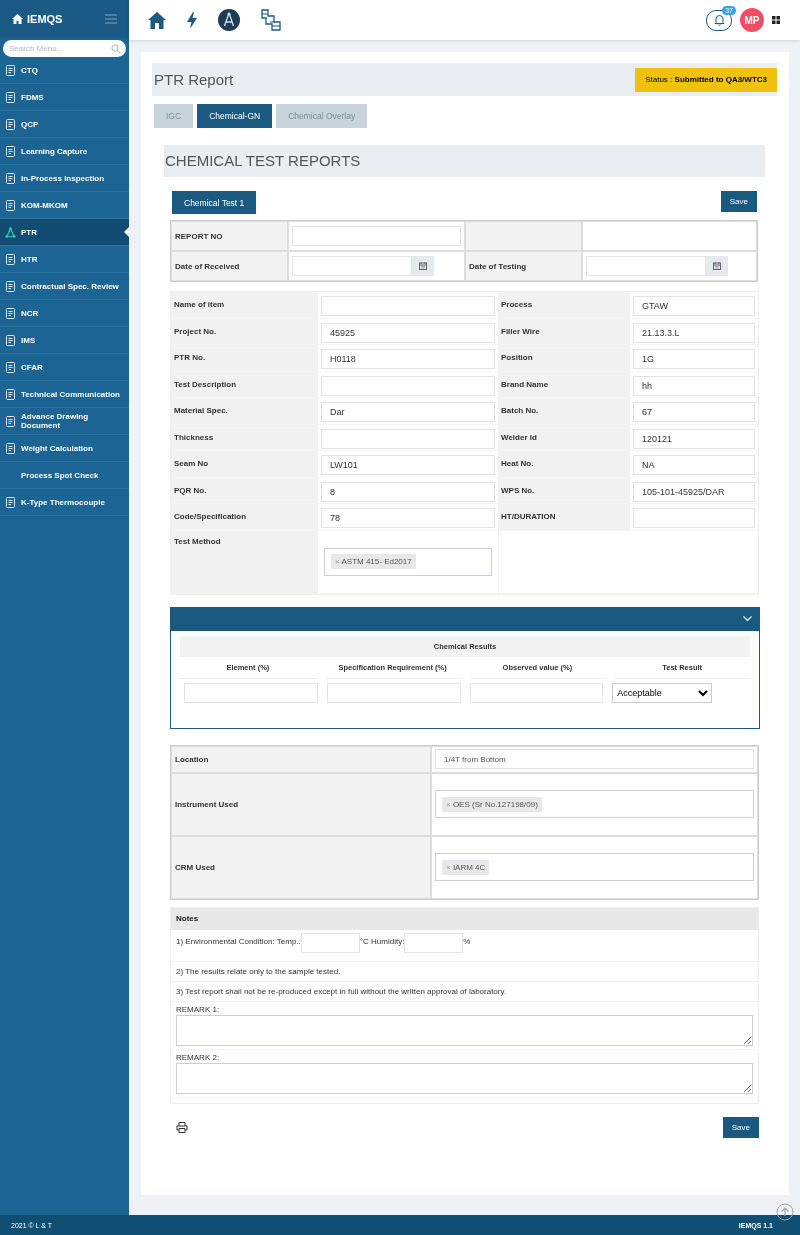 Image resolution: width=800 pixels, height=1235 pixels. What do you see at coordinates (694, 306) in the screenshot?
I see `text-field: GTAW` at bounding box center [694, 306].